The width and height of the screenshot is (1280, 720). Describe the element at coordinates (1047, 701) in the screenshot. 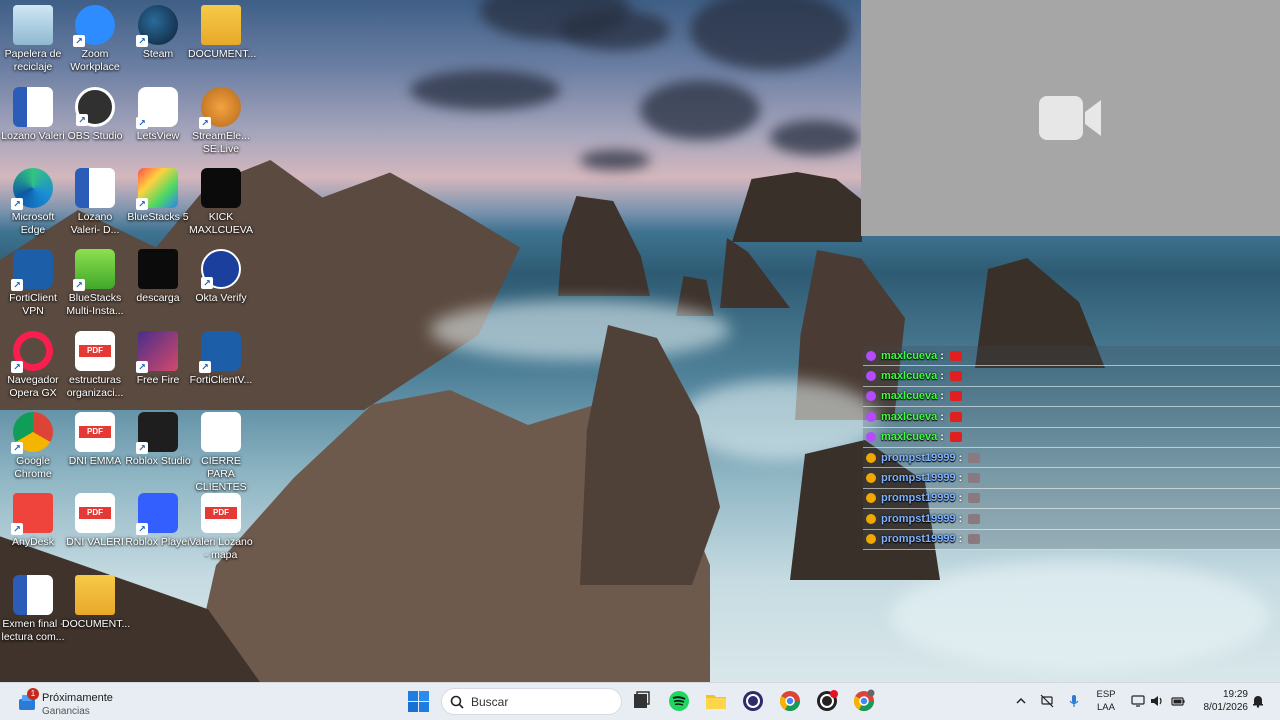

I see `network-disconnected-icon` at that location.